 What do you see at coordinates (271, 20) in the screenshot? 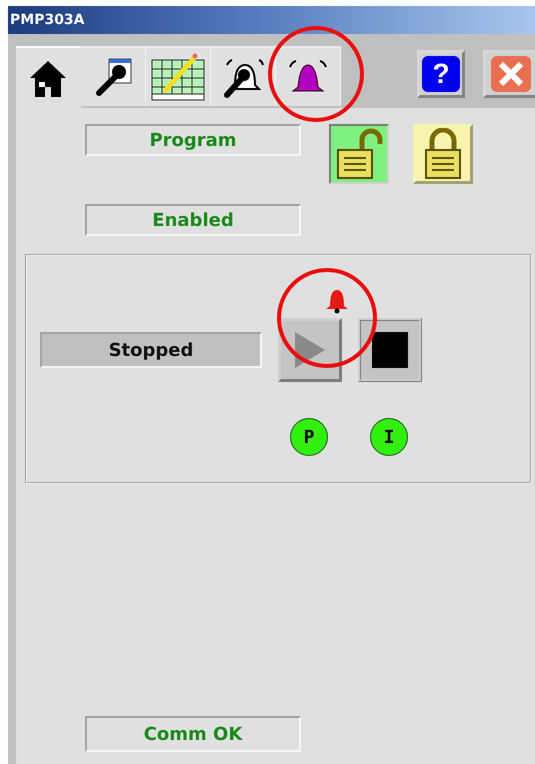
I see `window-title: PMP303A` at bounding box center [271, 20].